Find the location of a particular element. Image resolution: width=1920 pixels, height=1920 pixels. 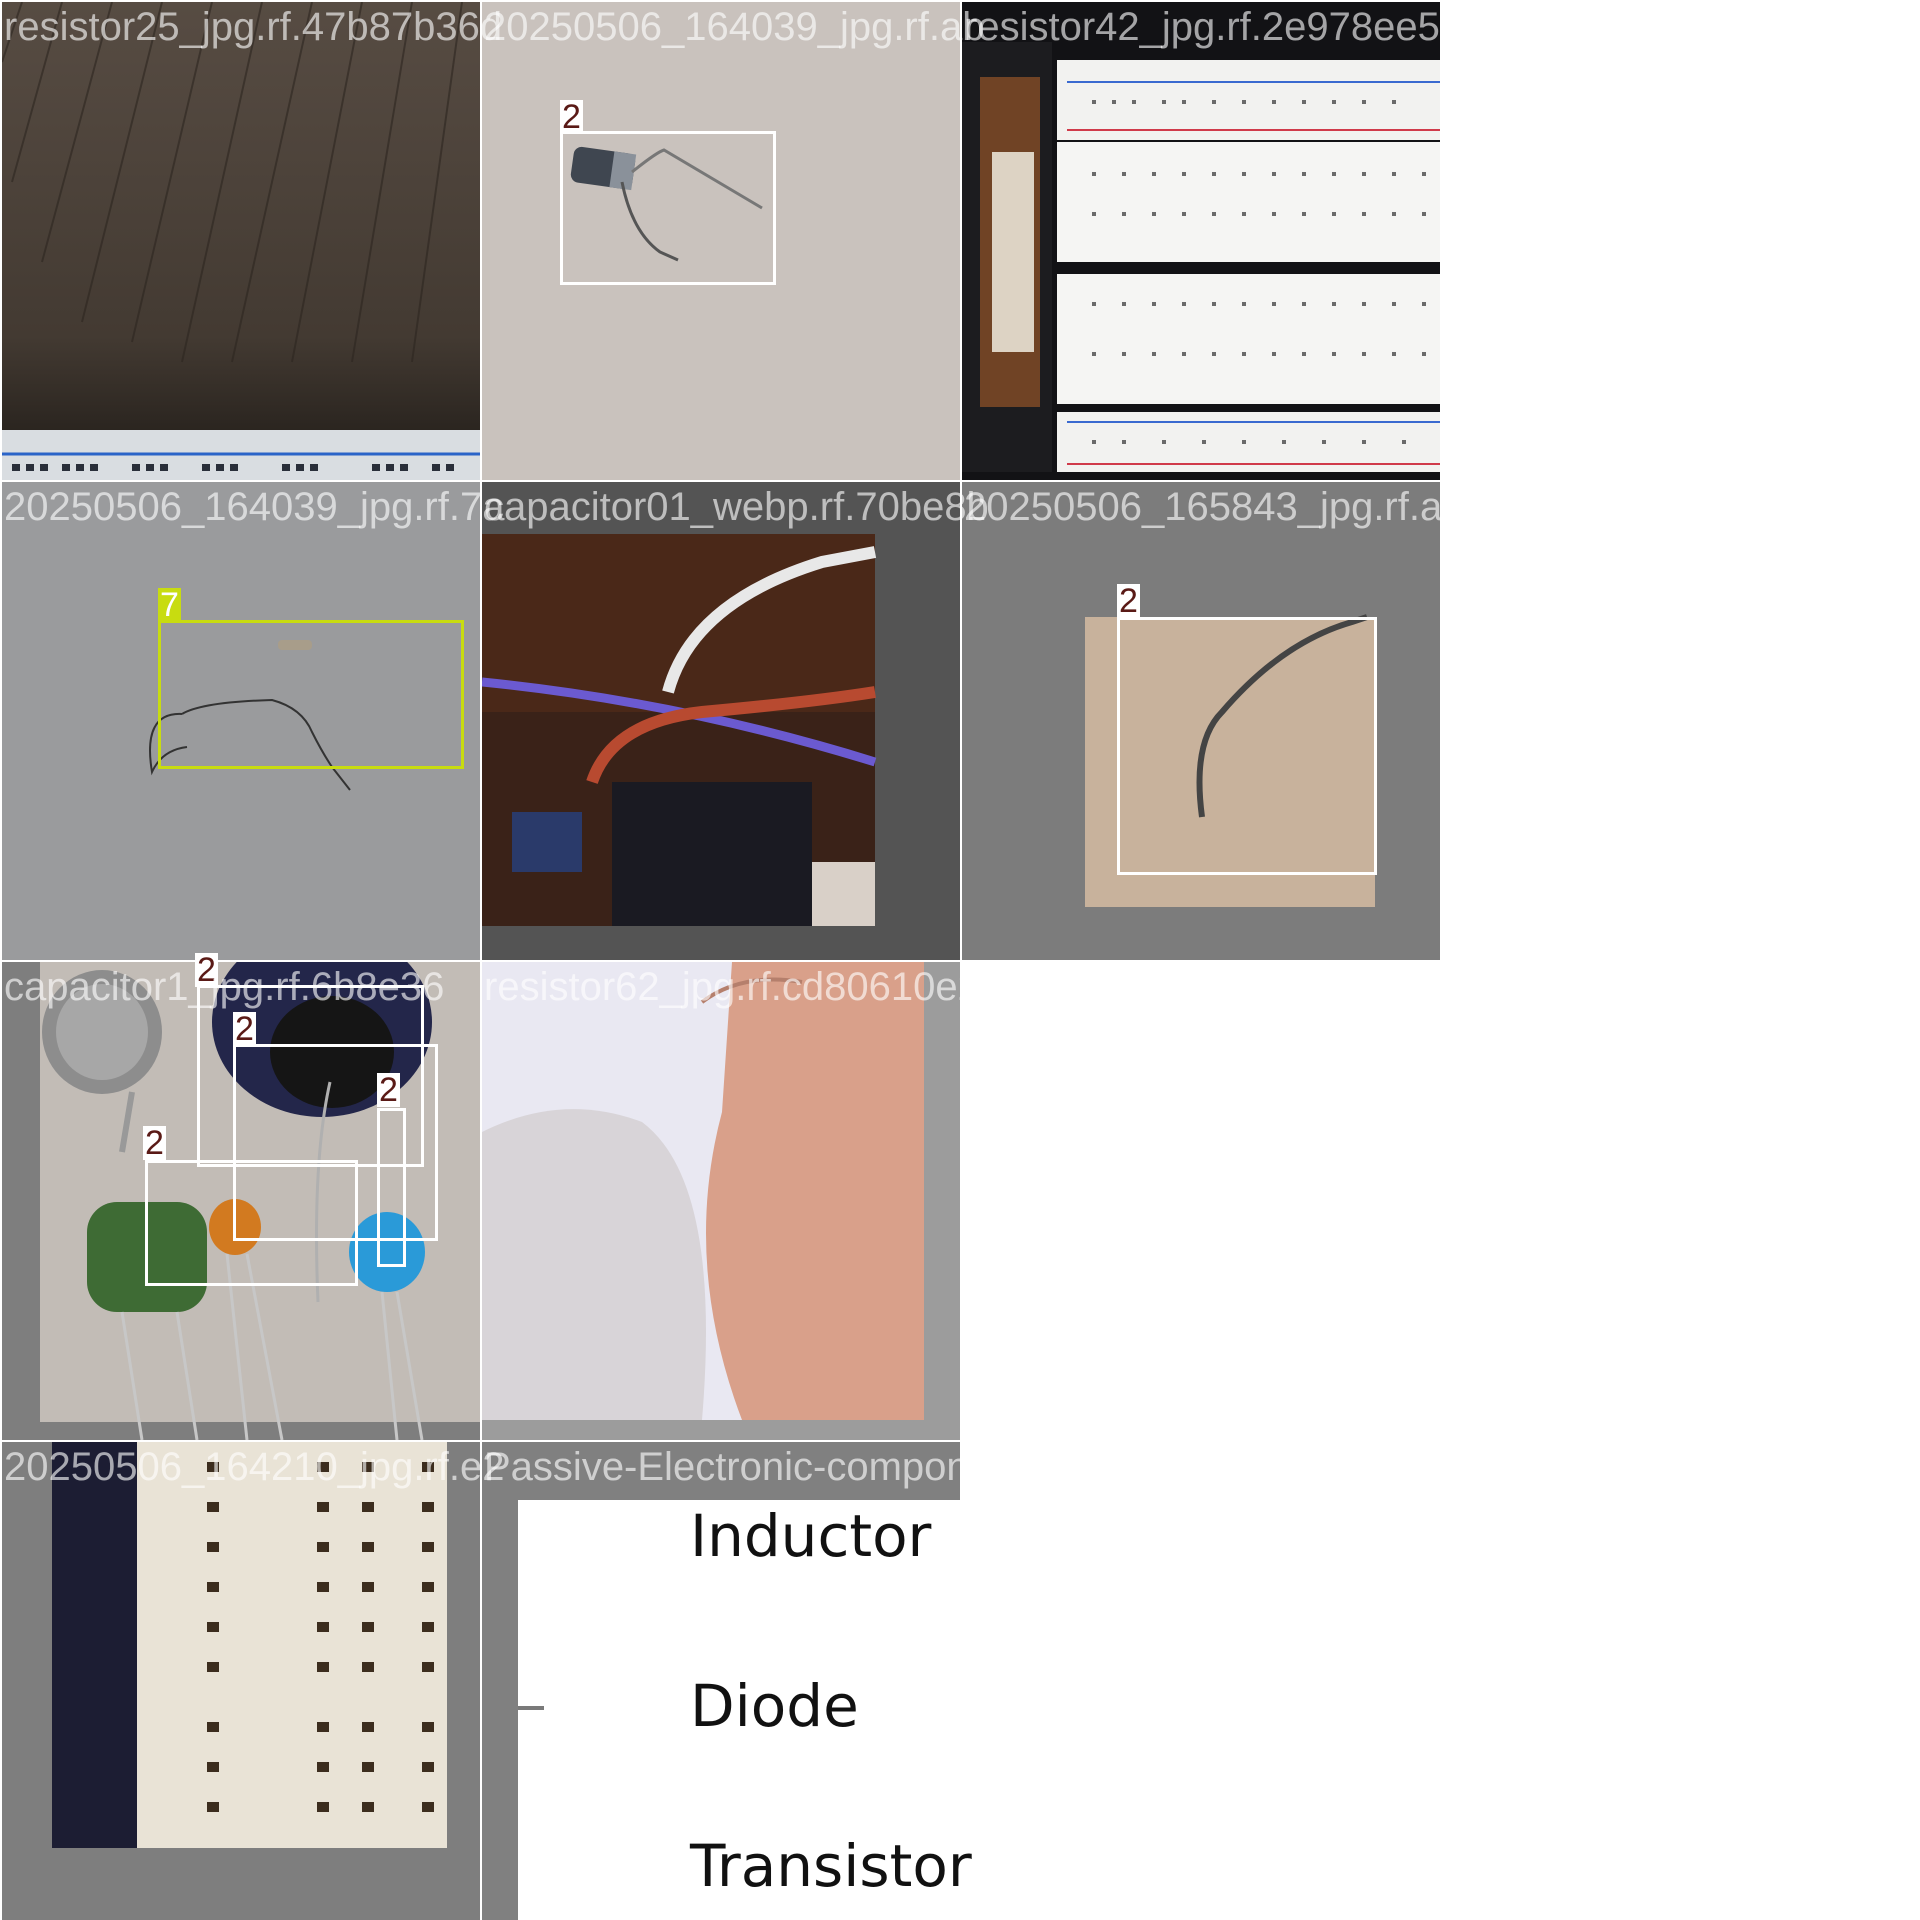

tile-capacitor01 is located at coordinates (721, 721).